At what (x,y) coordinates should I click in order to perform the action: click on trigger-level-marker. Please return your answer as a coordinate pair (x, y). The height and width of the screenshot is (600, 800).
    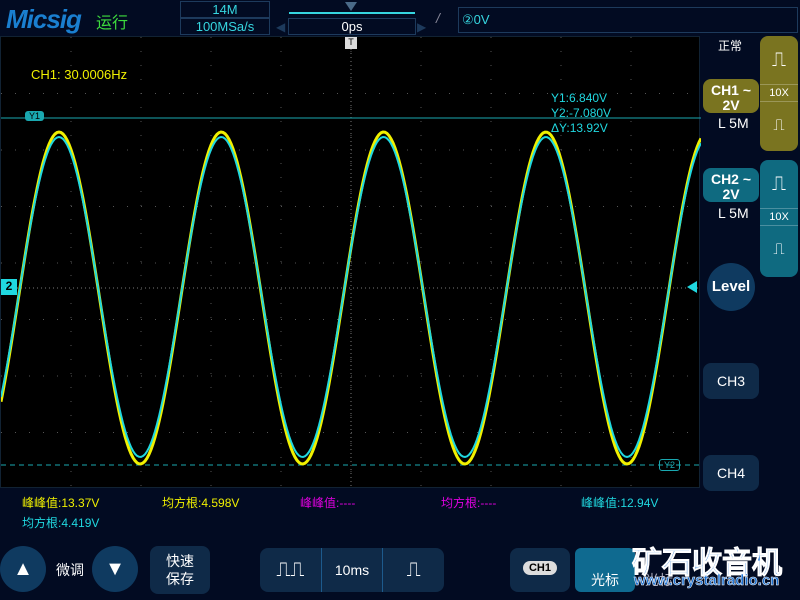
    Looking at the image, I should click on (692, 287).